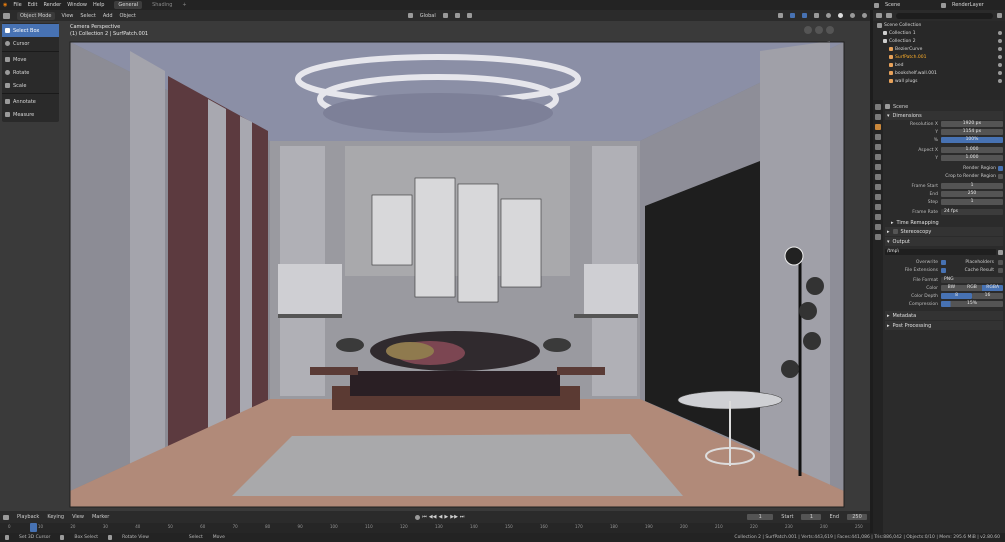 The height and width of the screenshot is (542, 1005). Describe the element at coordinates (33, 527) in the screenshot. I see `playhead` at that location.